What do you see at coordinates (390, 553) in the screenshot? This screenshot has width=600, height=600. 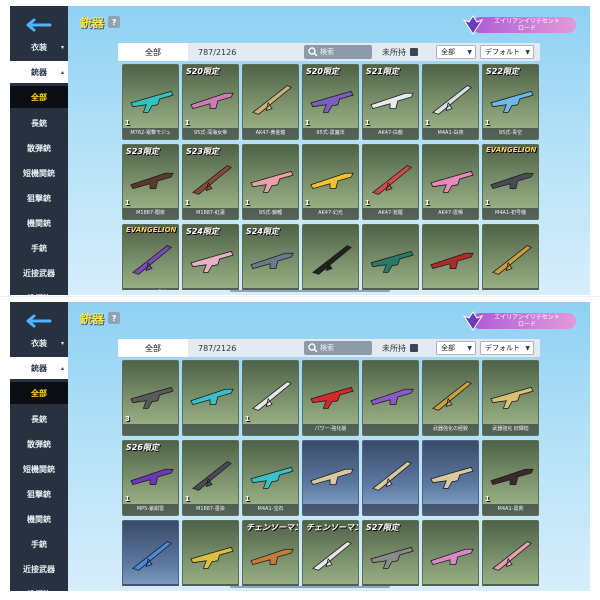 I see `item-card: S27限定` at bounding box center [390, 553].